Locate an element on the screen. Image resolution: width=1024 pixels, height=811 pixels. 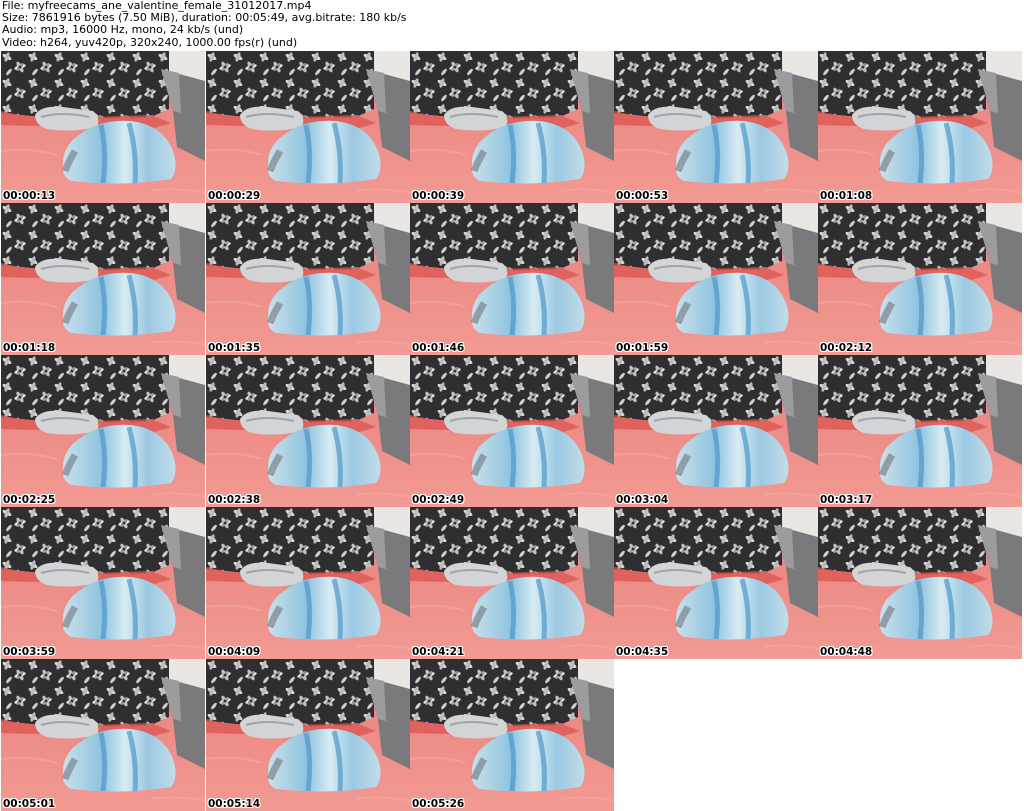
frame-timestamp: 00:04:35 is located at coordinates (642, 652).